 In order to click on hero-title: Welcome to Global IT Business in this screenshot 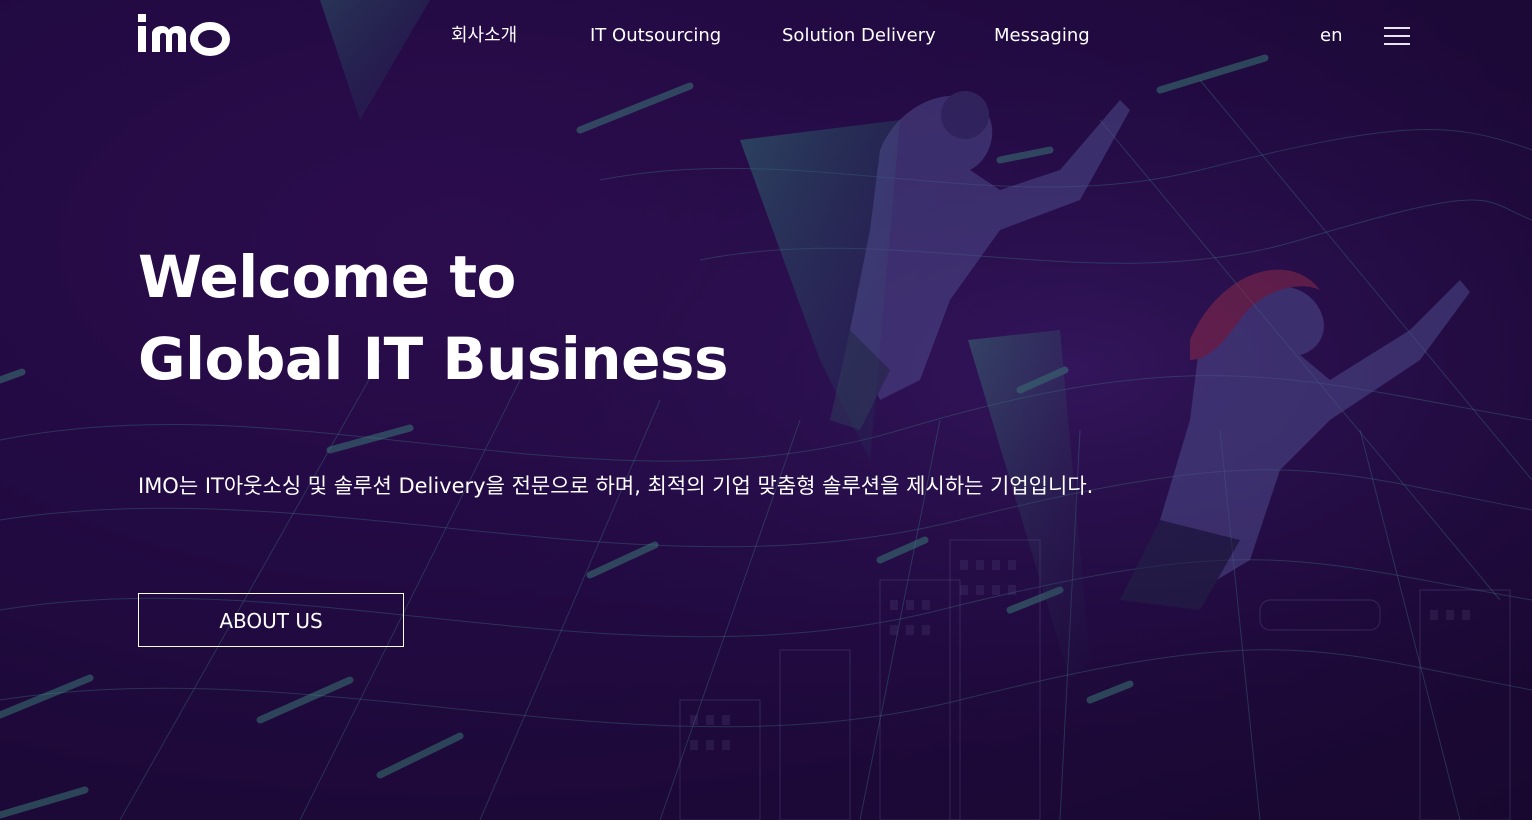, I will do `click(433, 318)`.